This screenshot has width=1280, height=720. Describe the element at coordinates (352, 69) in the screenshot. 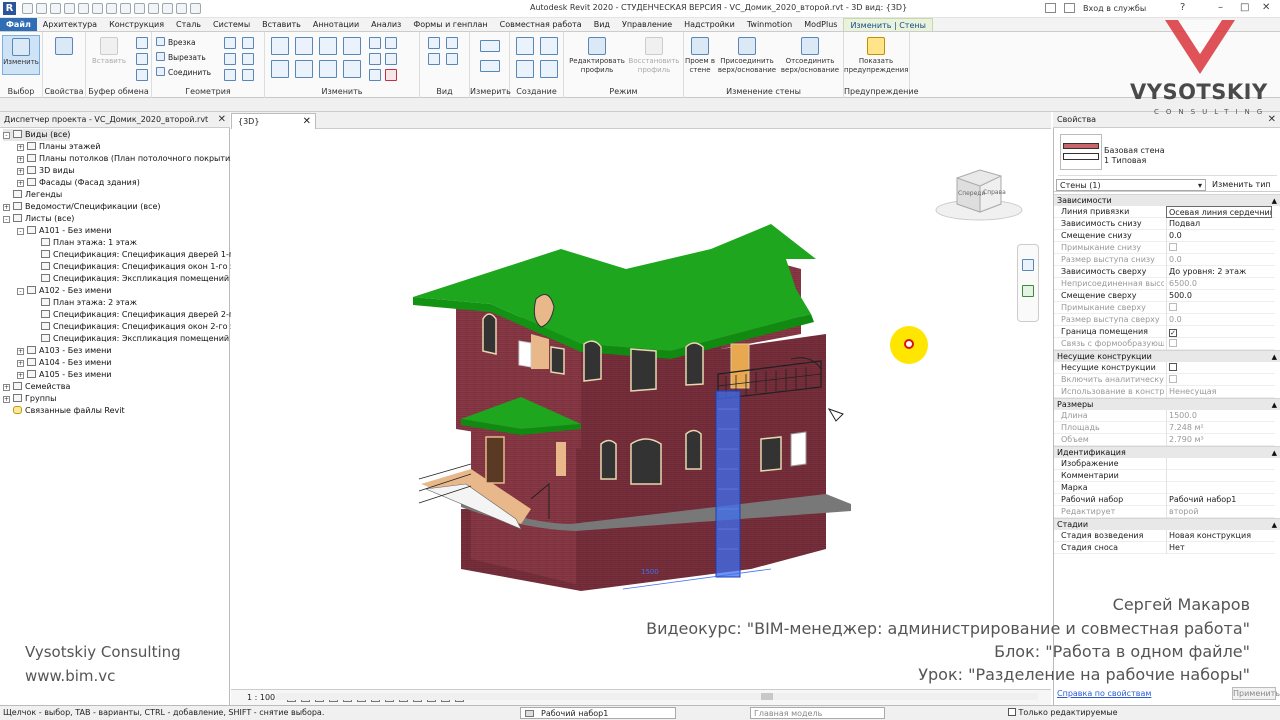

I see `trim-icon` at that location.